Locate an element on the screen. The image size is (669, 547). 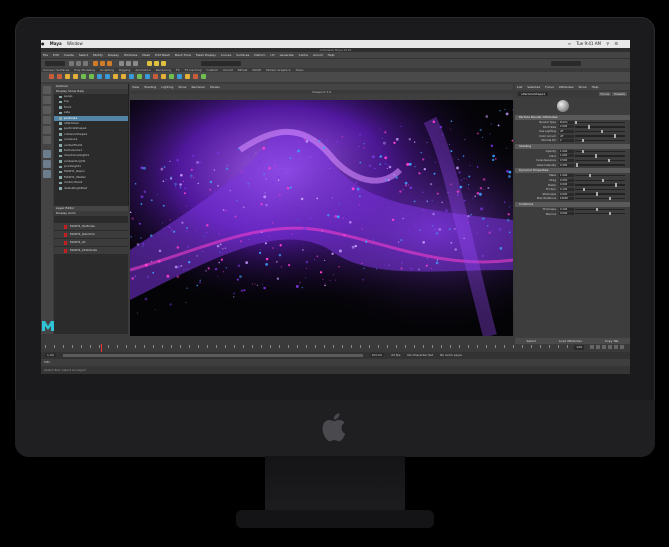
go-to-start-icon is located at coordinates (592, 347).